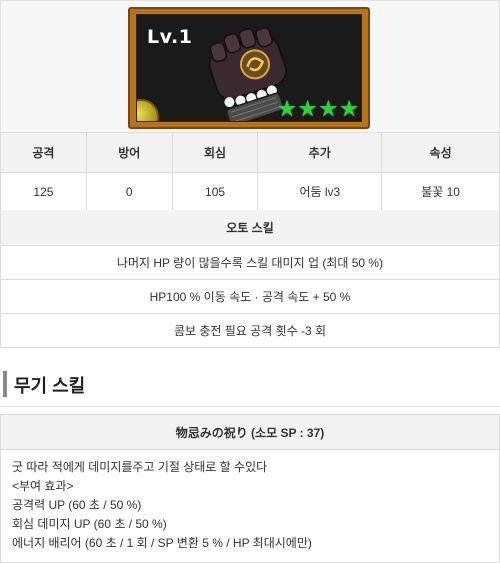  I want to click on stats-table: 공격 방어 회심 추가 속성 125 0 105 어둠 lv3 불꽃 10, so click(250, 171).